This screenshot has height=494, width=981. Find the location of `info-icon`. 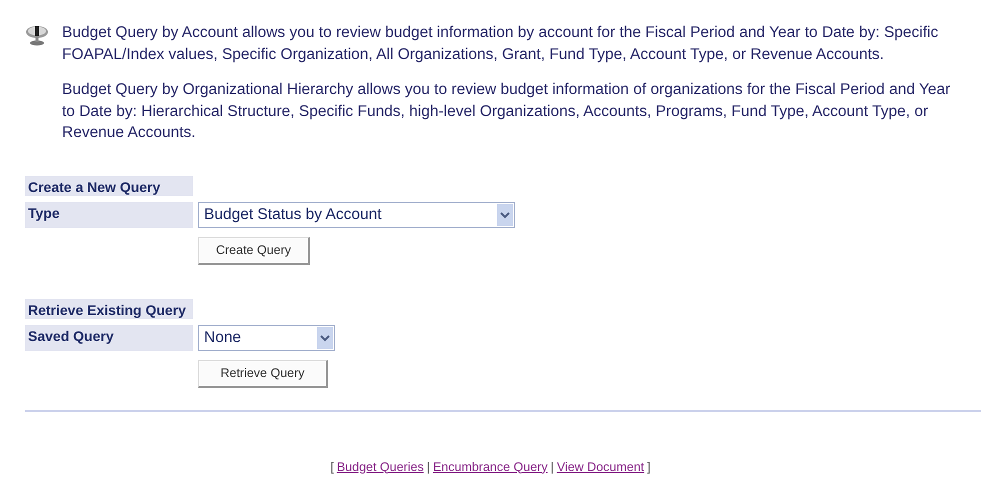

info-icon is located at coordinates (37, 35).